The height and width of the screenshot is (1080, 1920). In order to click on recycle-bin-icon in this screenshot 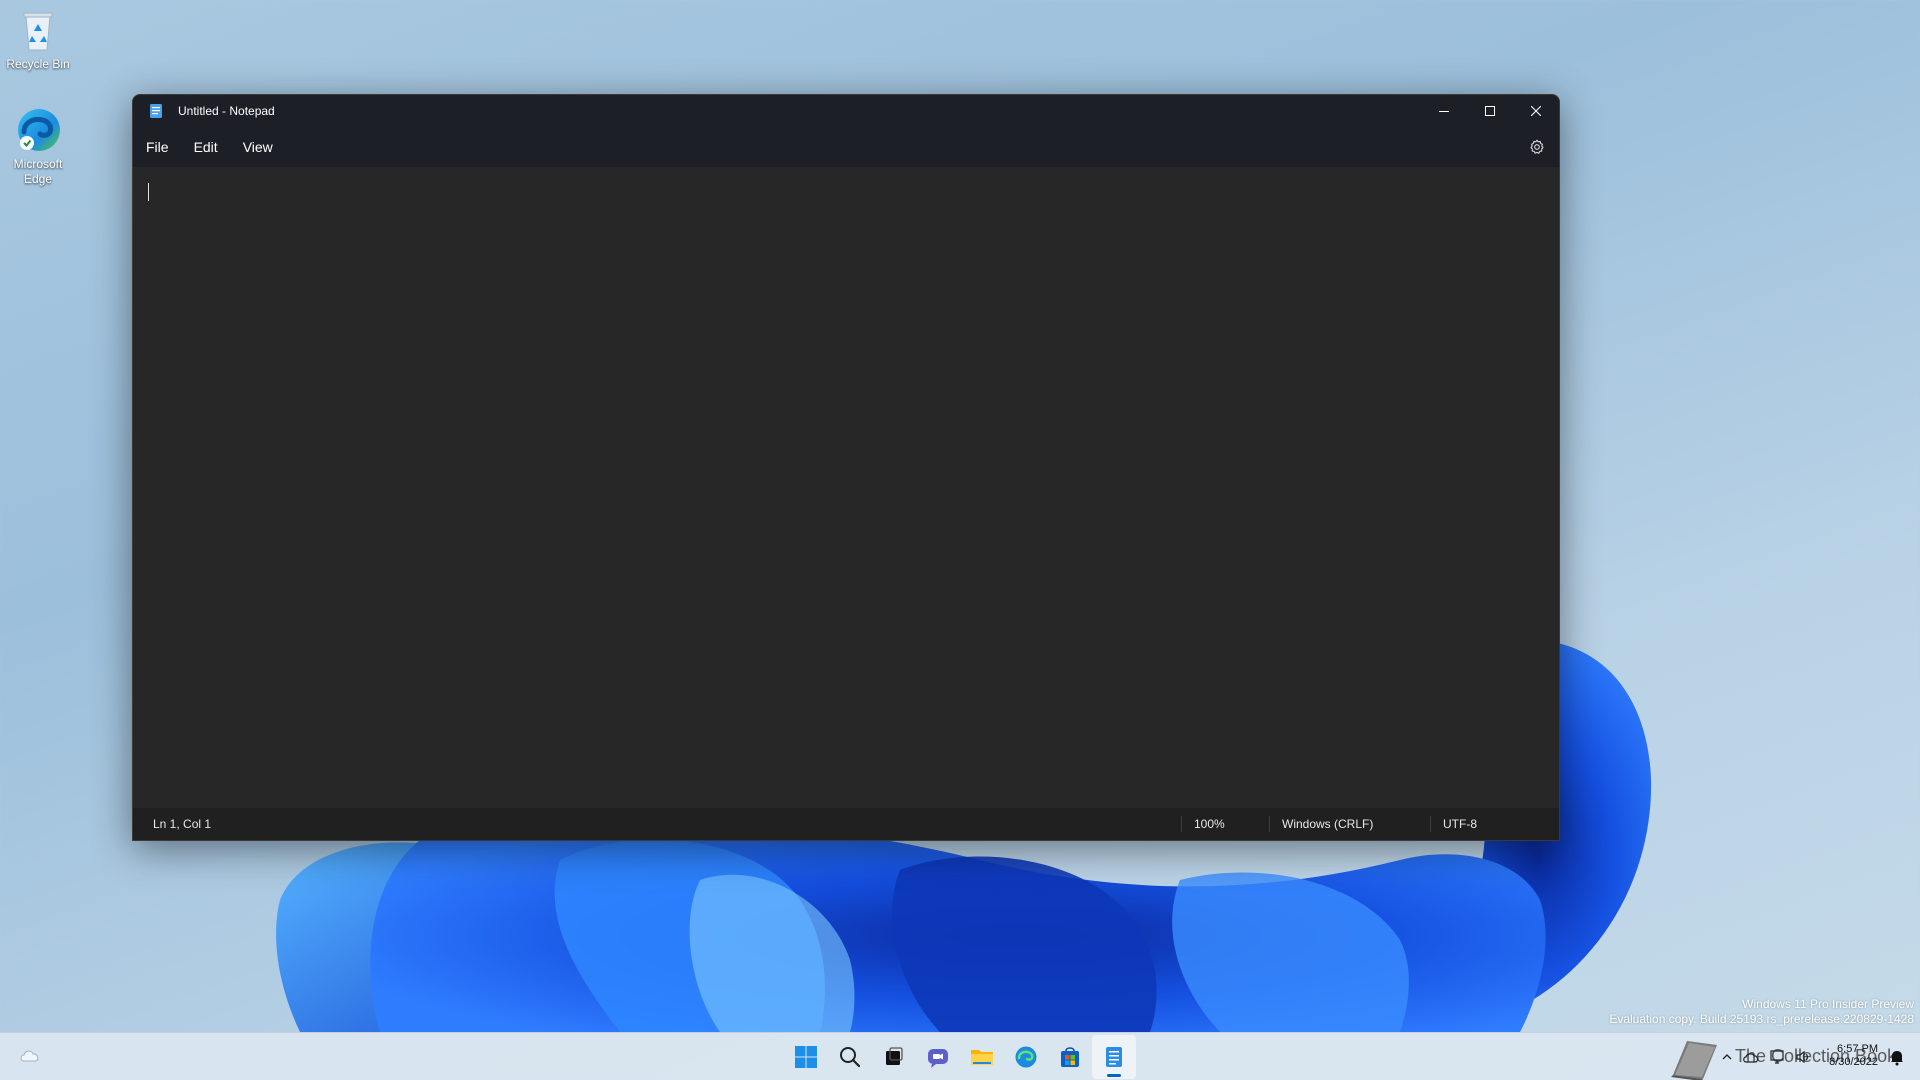, I will do `click(38, 30)`.